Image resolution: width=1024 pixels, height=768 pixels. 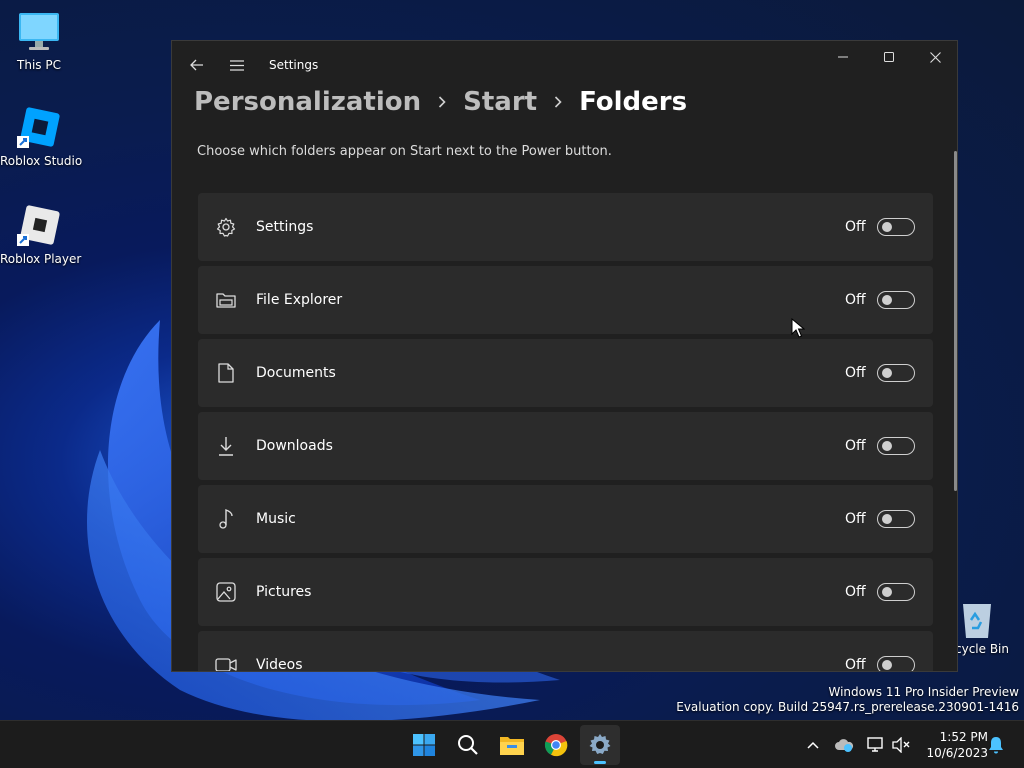 I want to click on video-icon, so click(x=226, y=662).